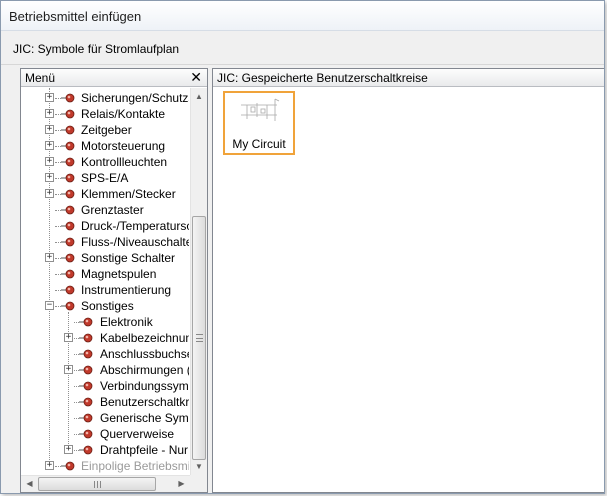  What do you see at coordinates (126, 290) in the screenshot?
I see `tree-item-label: Instrumentierung` at bounding box center [126, 290].